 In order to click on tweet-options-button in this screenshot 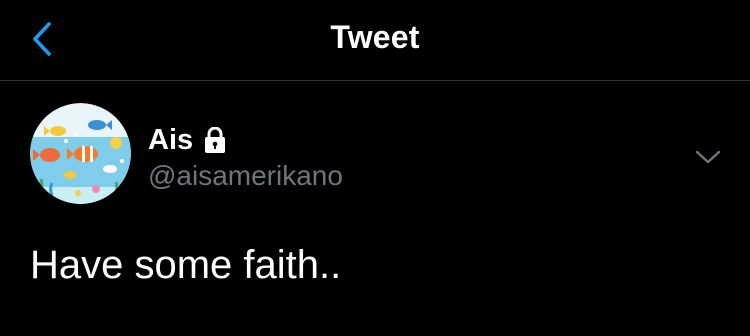, I will do `click(708, 157)`.